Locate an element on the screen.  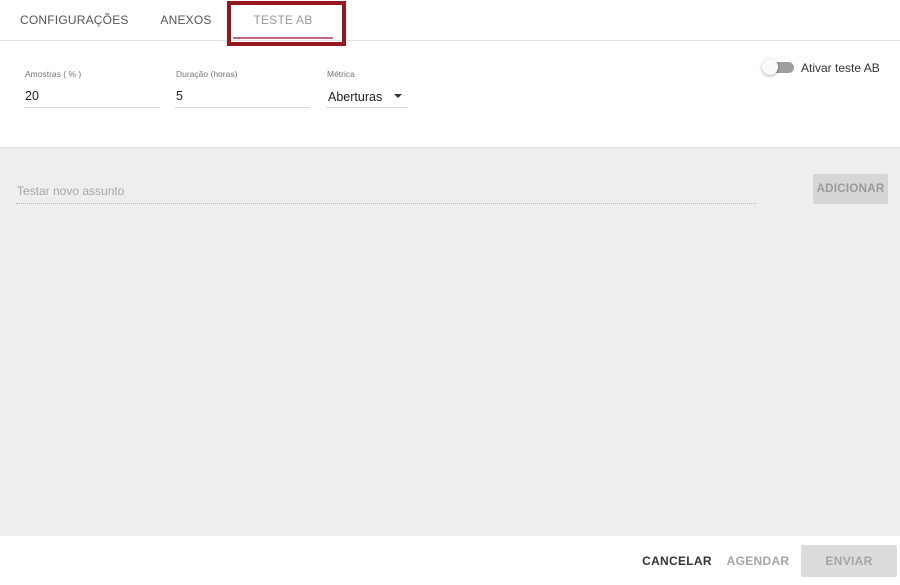
tab-bar: CONFIGURAÇÕES ANEXOS TESTE AB is located at coordinates (450, 20).